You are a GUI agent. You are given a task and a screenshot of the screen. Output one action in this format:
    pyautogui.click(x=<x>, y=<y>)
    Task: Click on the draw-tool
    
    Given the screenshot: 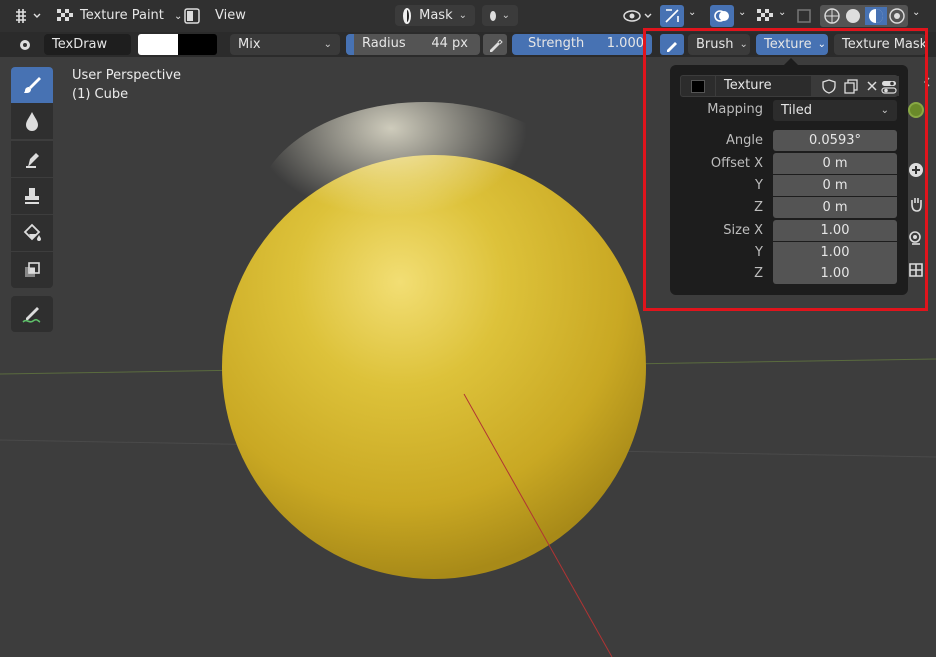 What is the action you would take?
    pyautogui.click(x=32, y=85)
    